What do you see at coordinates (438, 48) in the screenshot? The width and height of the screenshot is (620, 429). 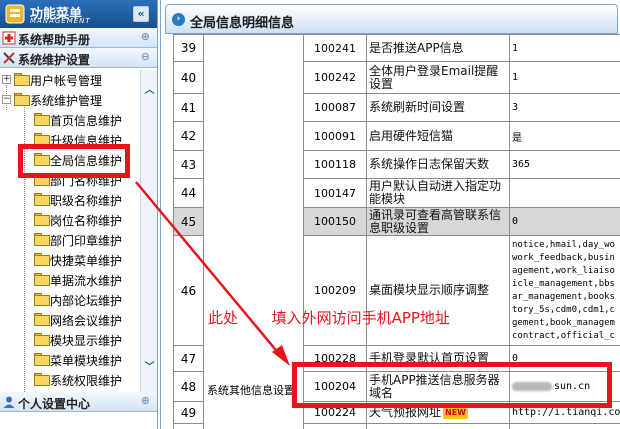 I see `setting-name: 是否推送APP信息` at bounding box center [438, 48].